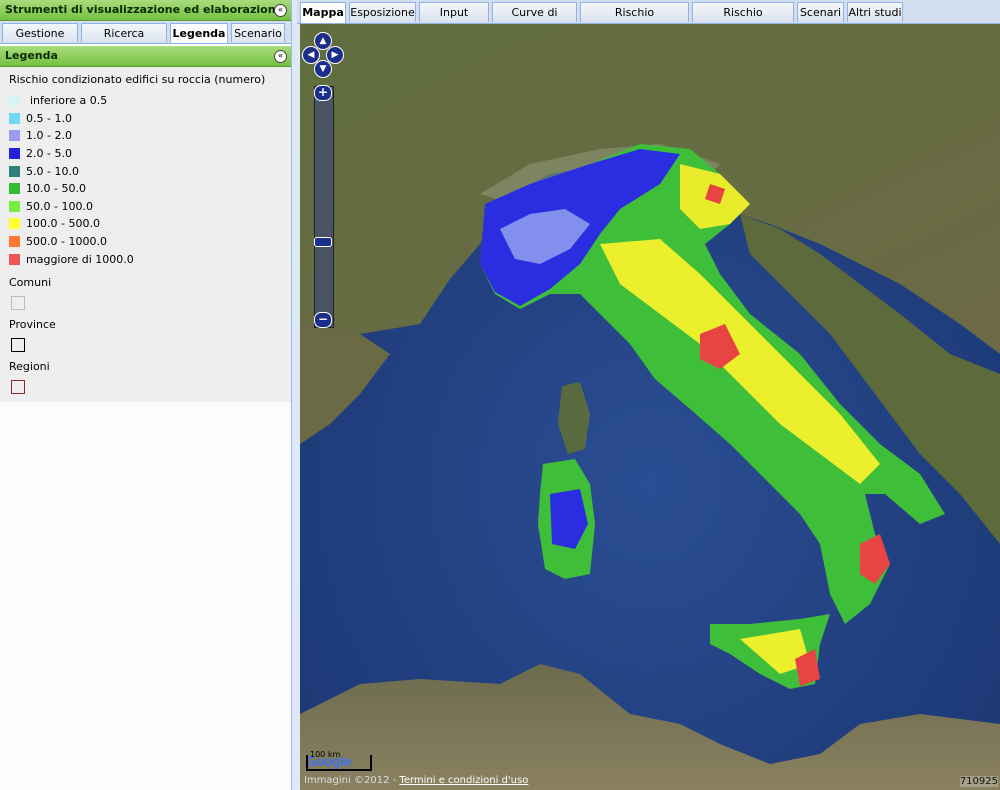 The height and width of the screenshot is (790, 1000). What do you see at coordinates (49, 136) in the screenshot?
I see `legend-class-label: 1.0 - 2.0` at bounding box center [49, 136].